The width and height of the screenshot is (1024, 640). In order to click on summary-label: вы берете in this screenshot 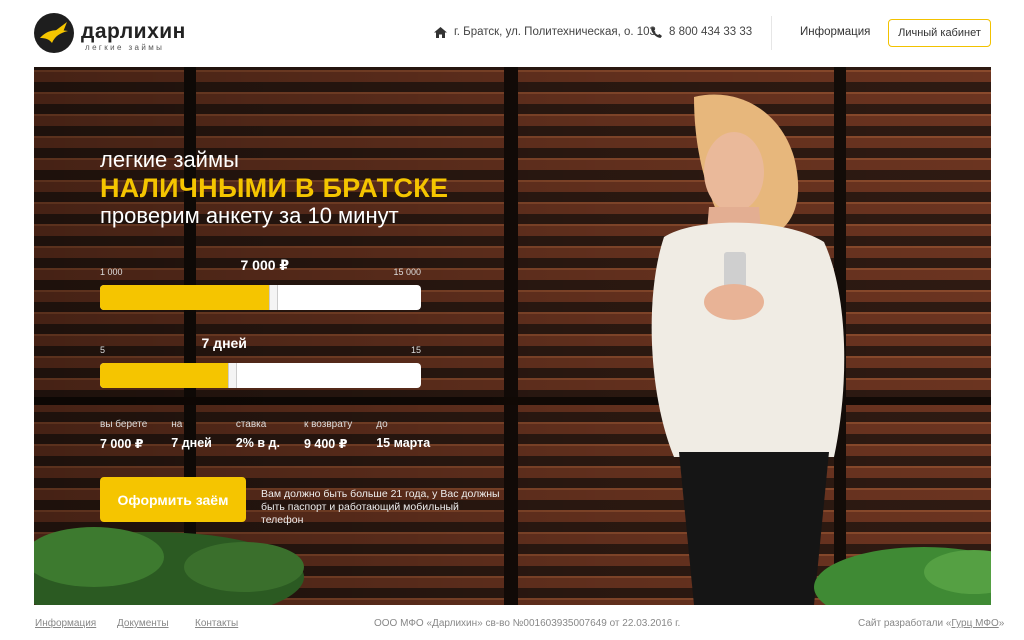, I will do `click(124, 424)`.